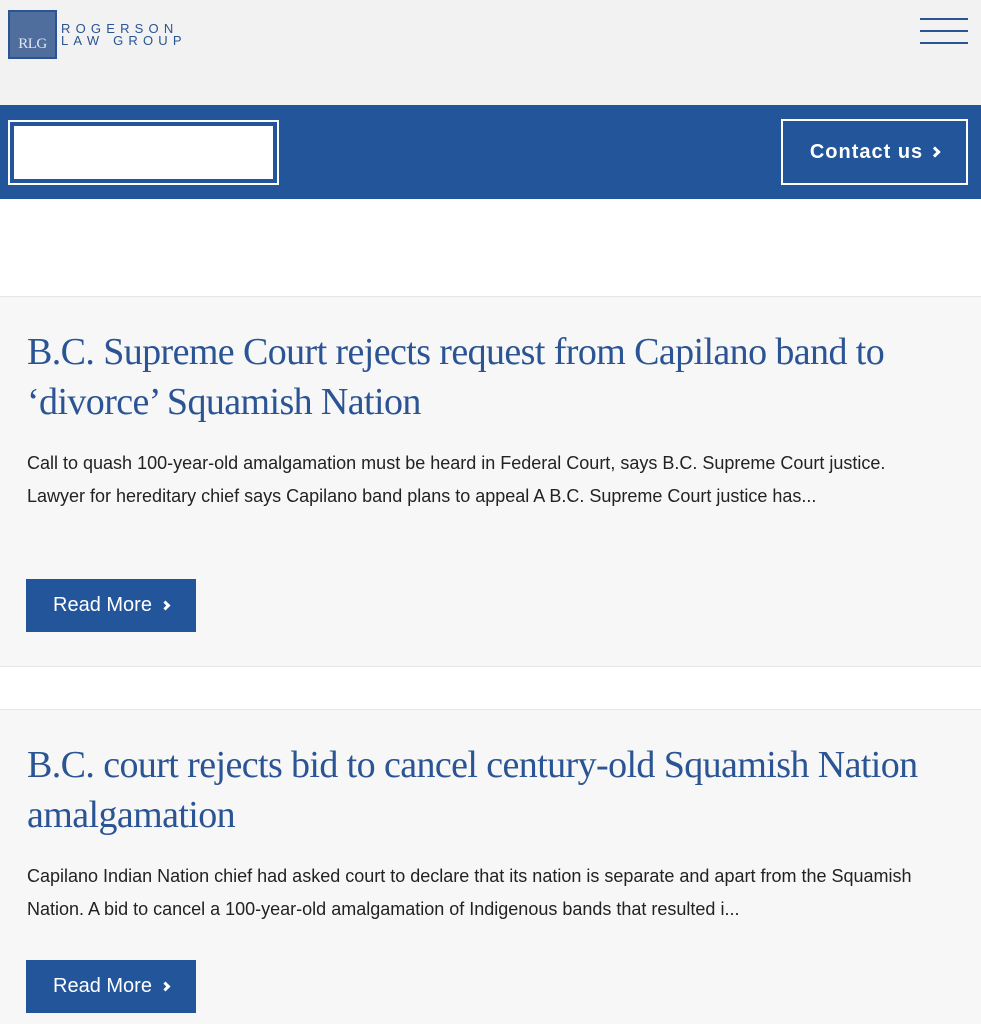 Image resolution: width=981 pixels, height=1024 pixels. Describe the element at coordinates (490, 152) in the screenshot. I see `action-bar: Contact us` at that location.